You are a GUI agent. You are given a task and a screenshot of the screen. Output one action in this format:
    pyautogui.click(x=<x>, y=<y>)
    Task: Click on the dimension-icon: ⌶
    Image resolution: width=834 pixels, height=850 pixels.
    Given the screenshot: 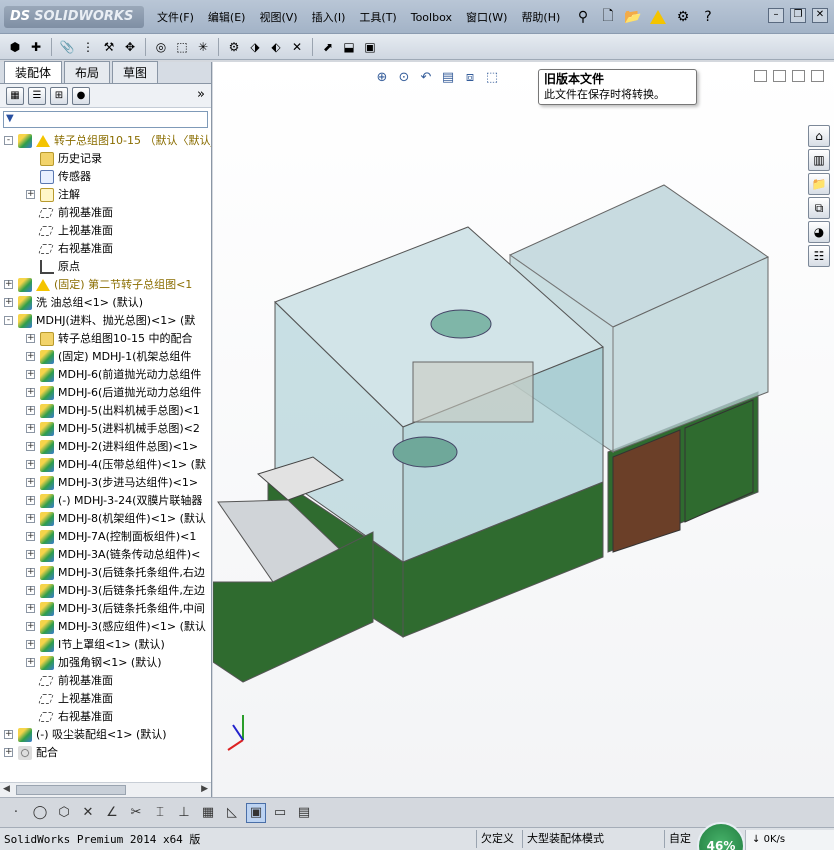 What is the action you would take?
    pyautogui.click(x=160, y=813)
    